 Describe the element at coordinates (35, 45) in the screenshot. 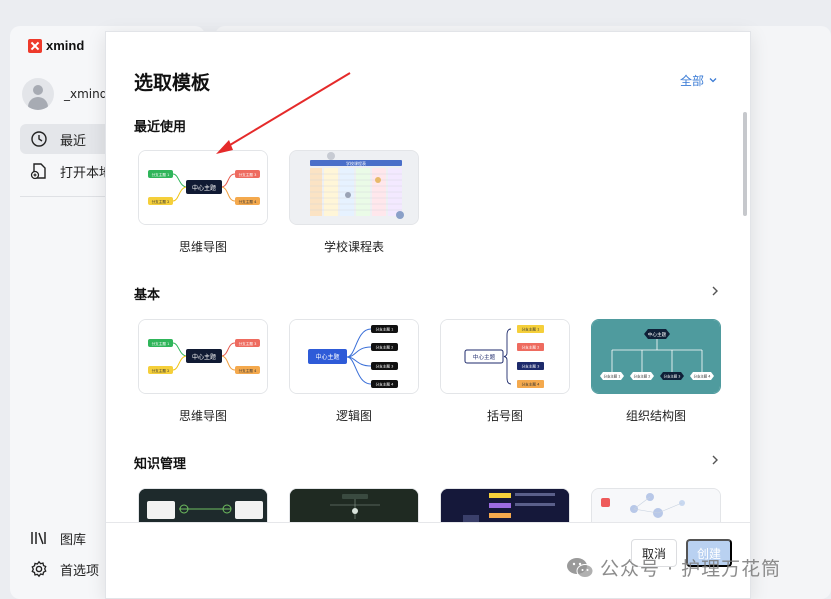

I see `xmind-logo-icon` at that location.